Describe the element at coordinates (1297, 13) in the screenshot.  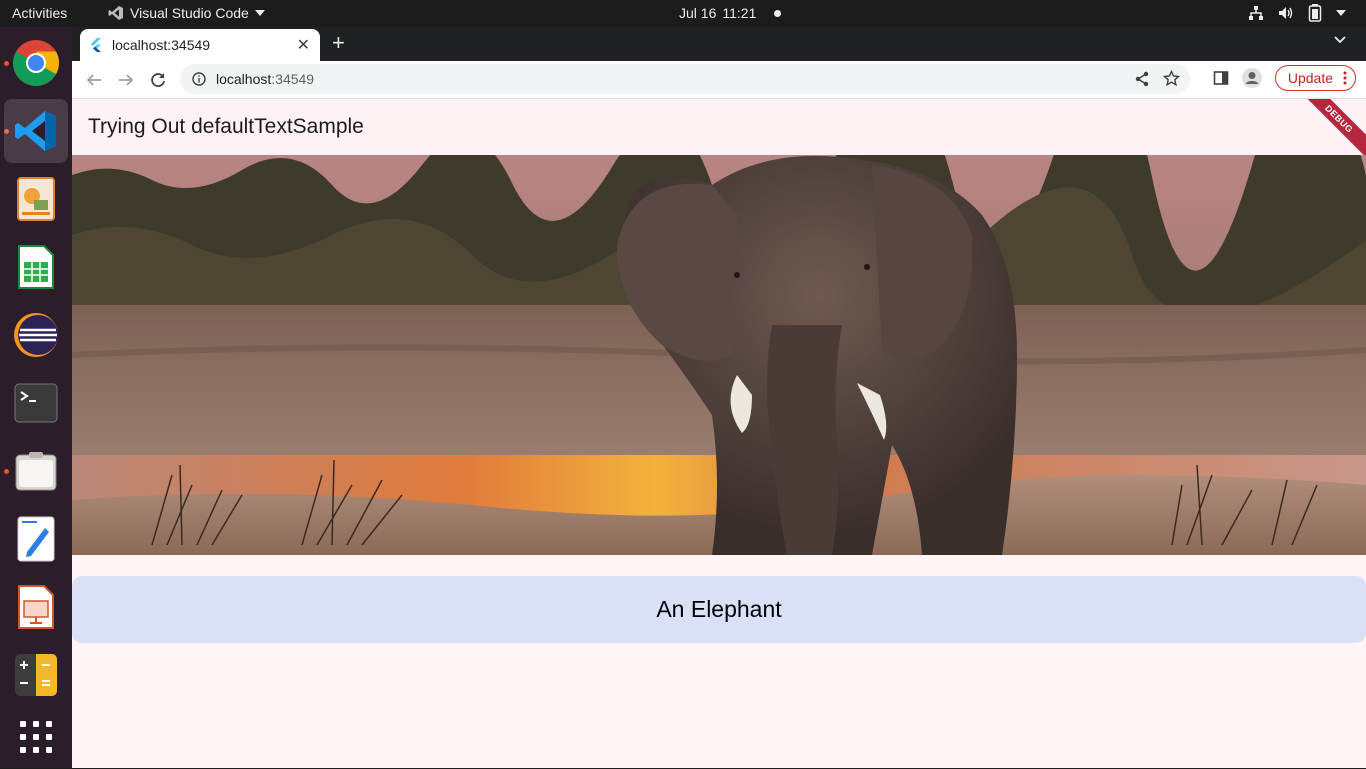
I see `system-tray` at that location.